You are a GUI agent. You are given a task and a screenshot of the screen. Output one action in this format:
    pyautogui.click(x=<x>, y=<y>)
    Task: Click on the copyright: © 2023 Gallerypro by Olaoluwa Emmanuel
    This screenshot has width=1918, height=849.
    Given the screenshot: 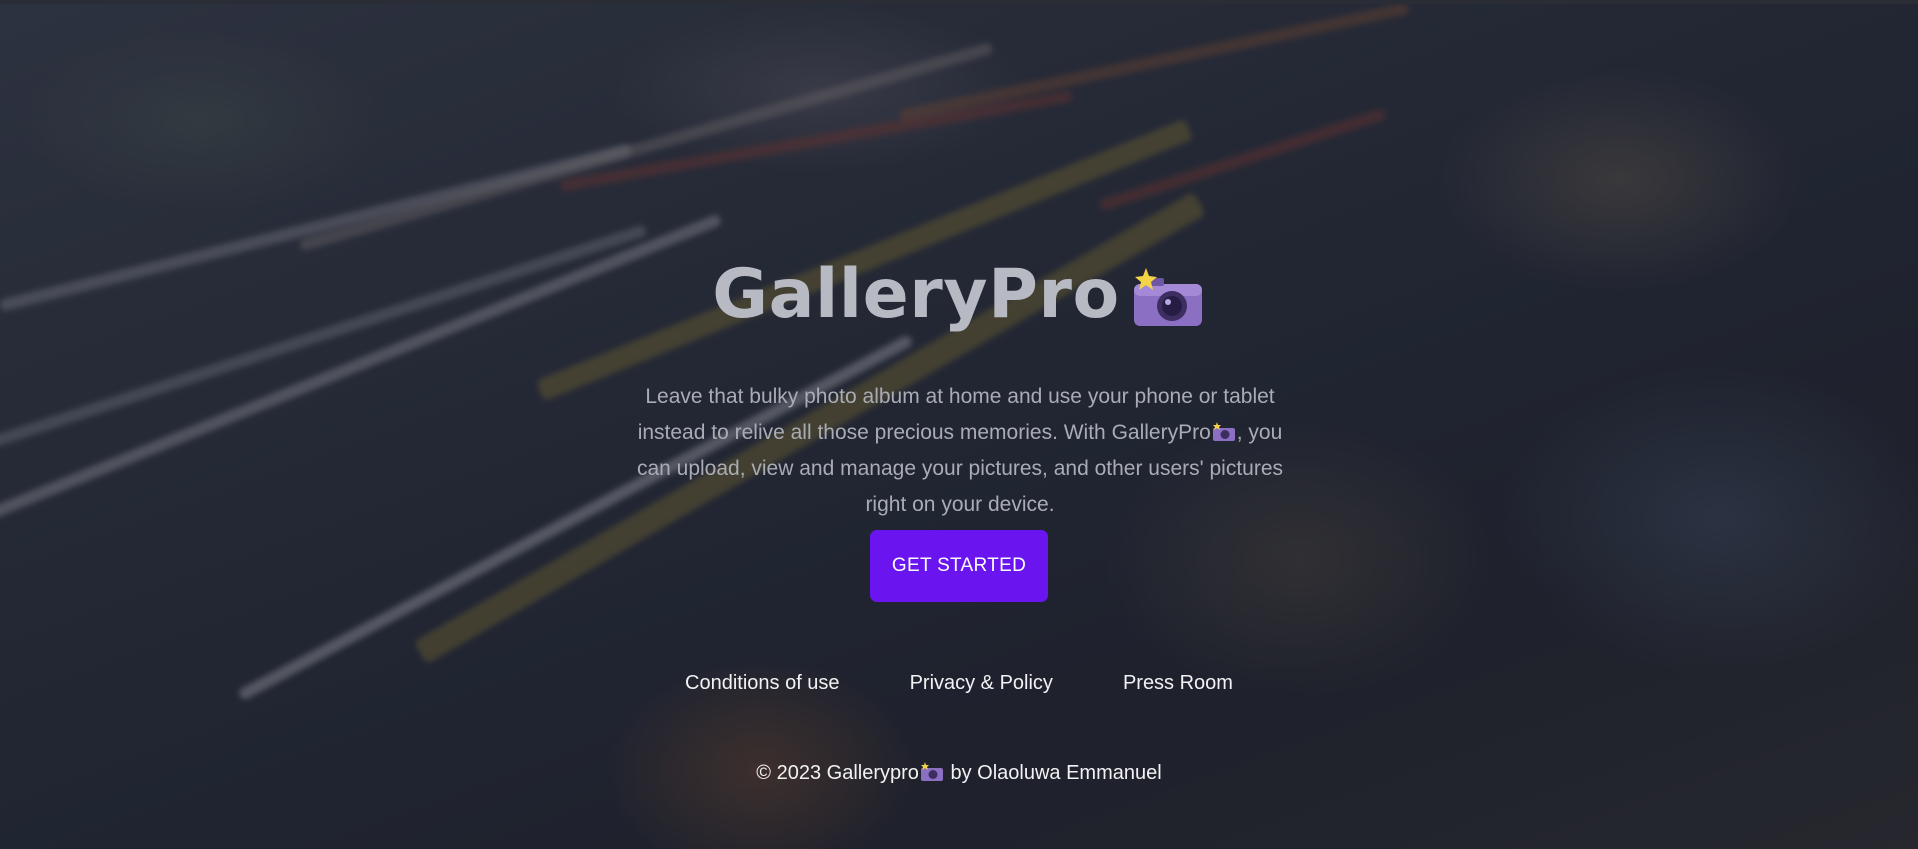 What is the action you would take?
    pyautogui.click(x=959, y=773)
    